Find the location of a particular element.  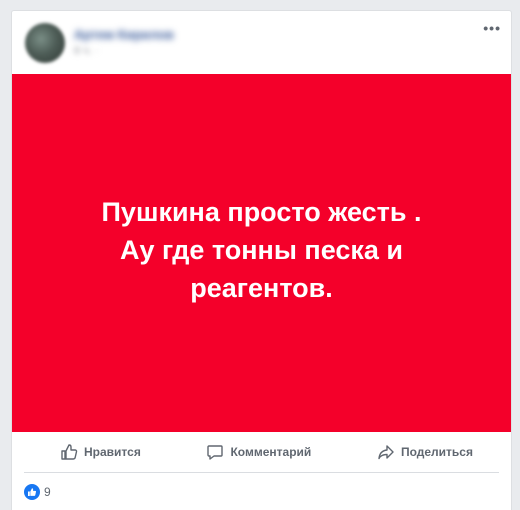

like-button: Нравится is located at coordinates (95, 452).